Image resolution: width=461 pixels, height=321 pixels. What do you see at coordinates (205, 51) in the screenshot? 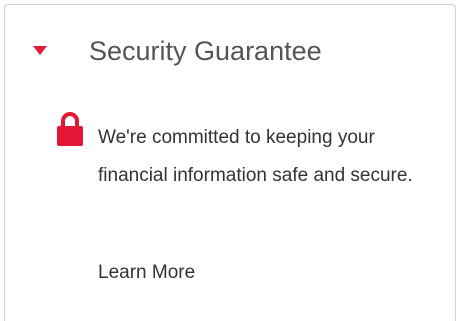
I see `panel-title: Security Guarantee` at bounding box center [205, 51].